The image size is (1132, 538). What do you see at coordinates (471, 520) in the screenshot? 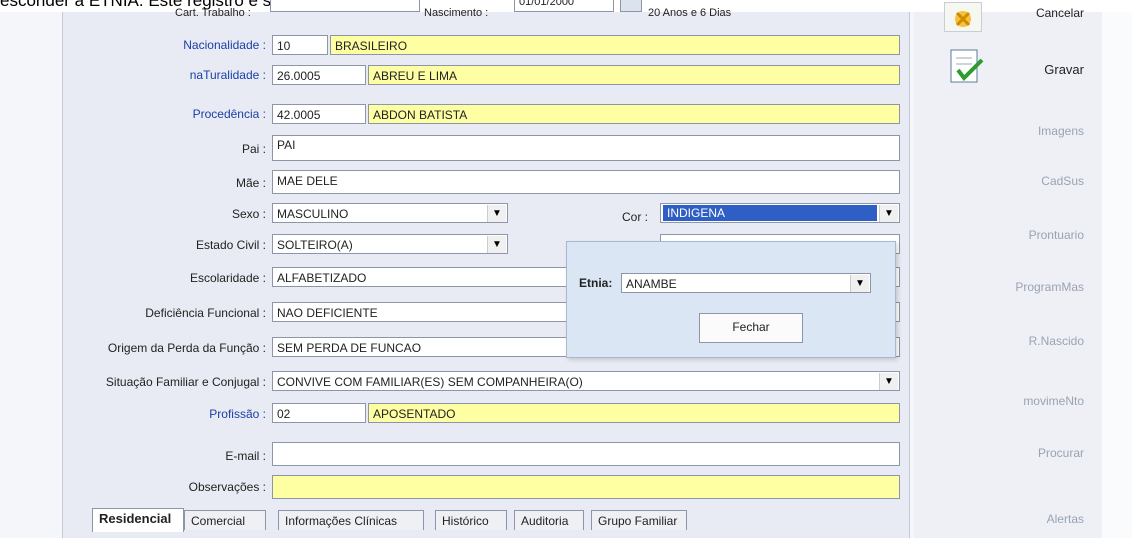
I see `tab-historico: Histórico` at bounding box center [471, 520].